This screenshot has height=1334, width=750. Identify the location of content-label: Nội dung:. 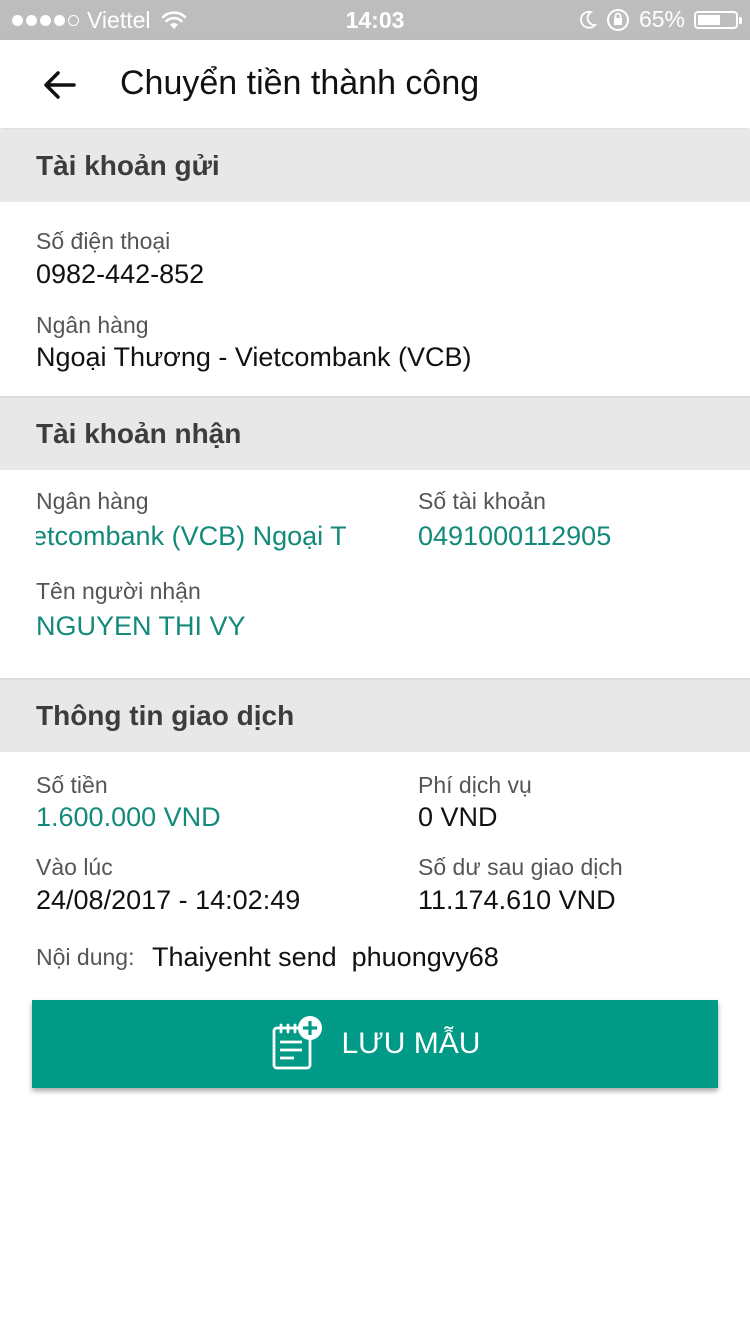
(85, 957).